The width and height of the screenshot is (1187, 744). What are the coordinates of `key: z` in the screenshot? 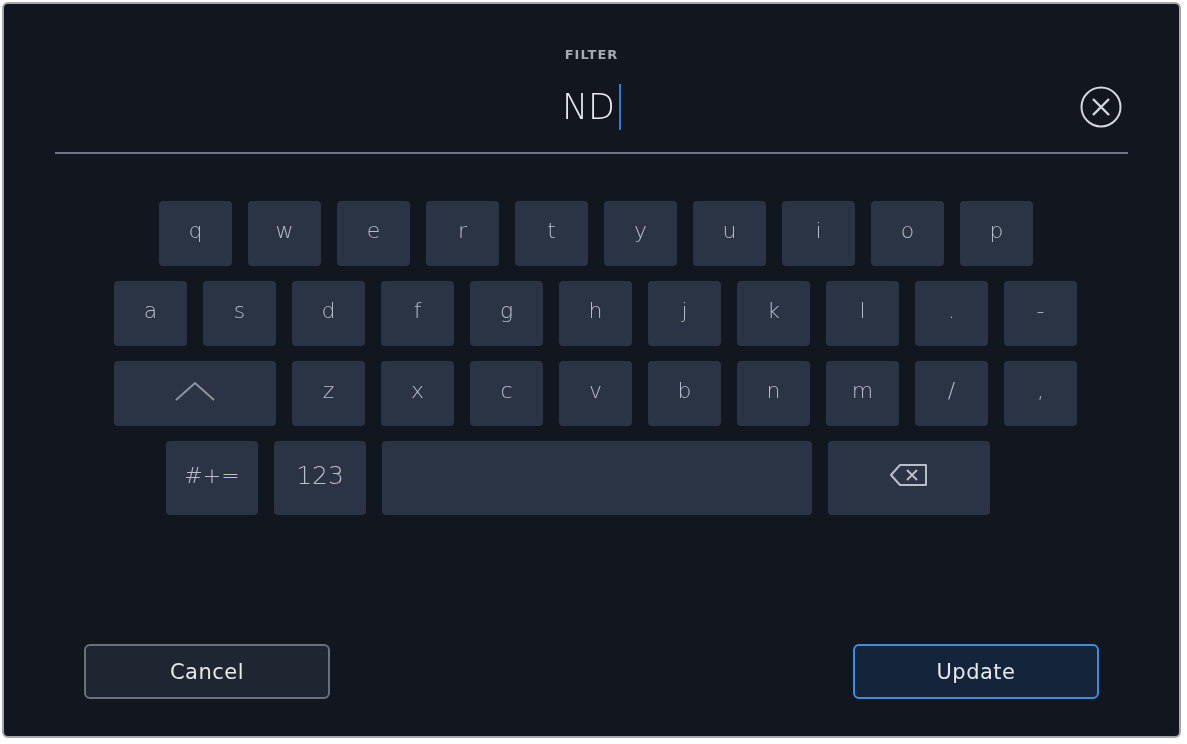 It's located at (328, 393).